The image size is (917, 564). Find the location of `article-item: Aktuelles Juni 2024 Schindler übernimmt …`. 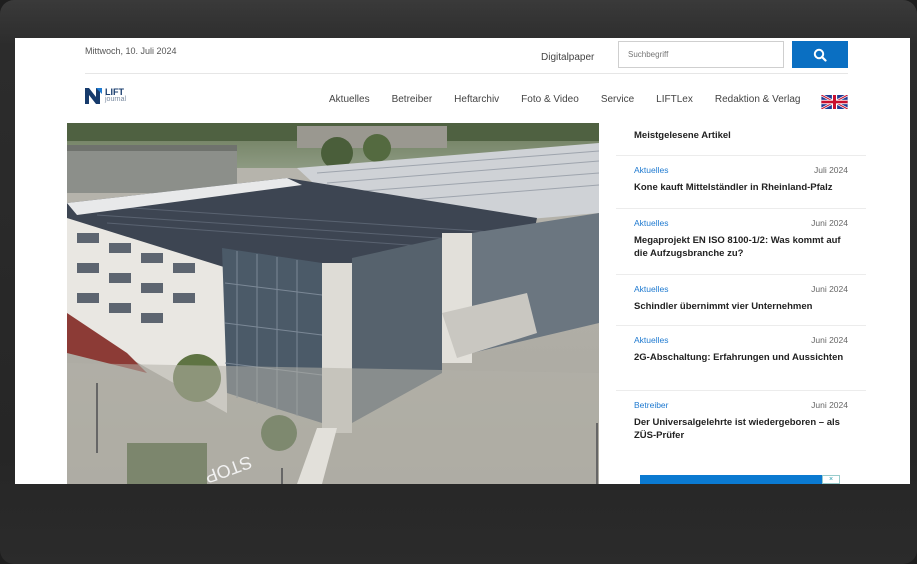

article-item: Aktuelles Juni 2024 Schindler übernimmt … is located at coordinates (741, 299).